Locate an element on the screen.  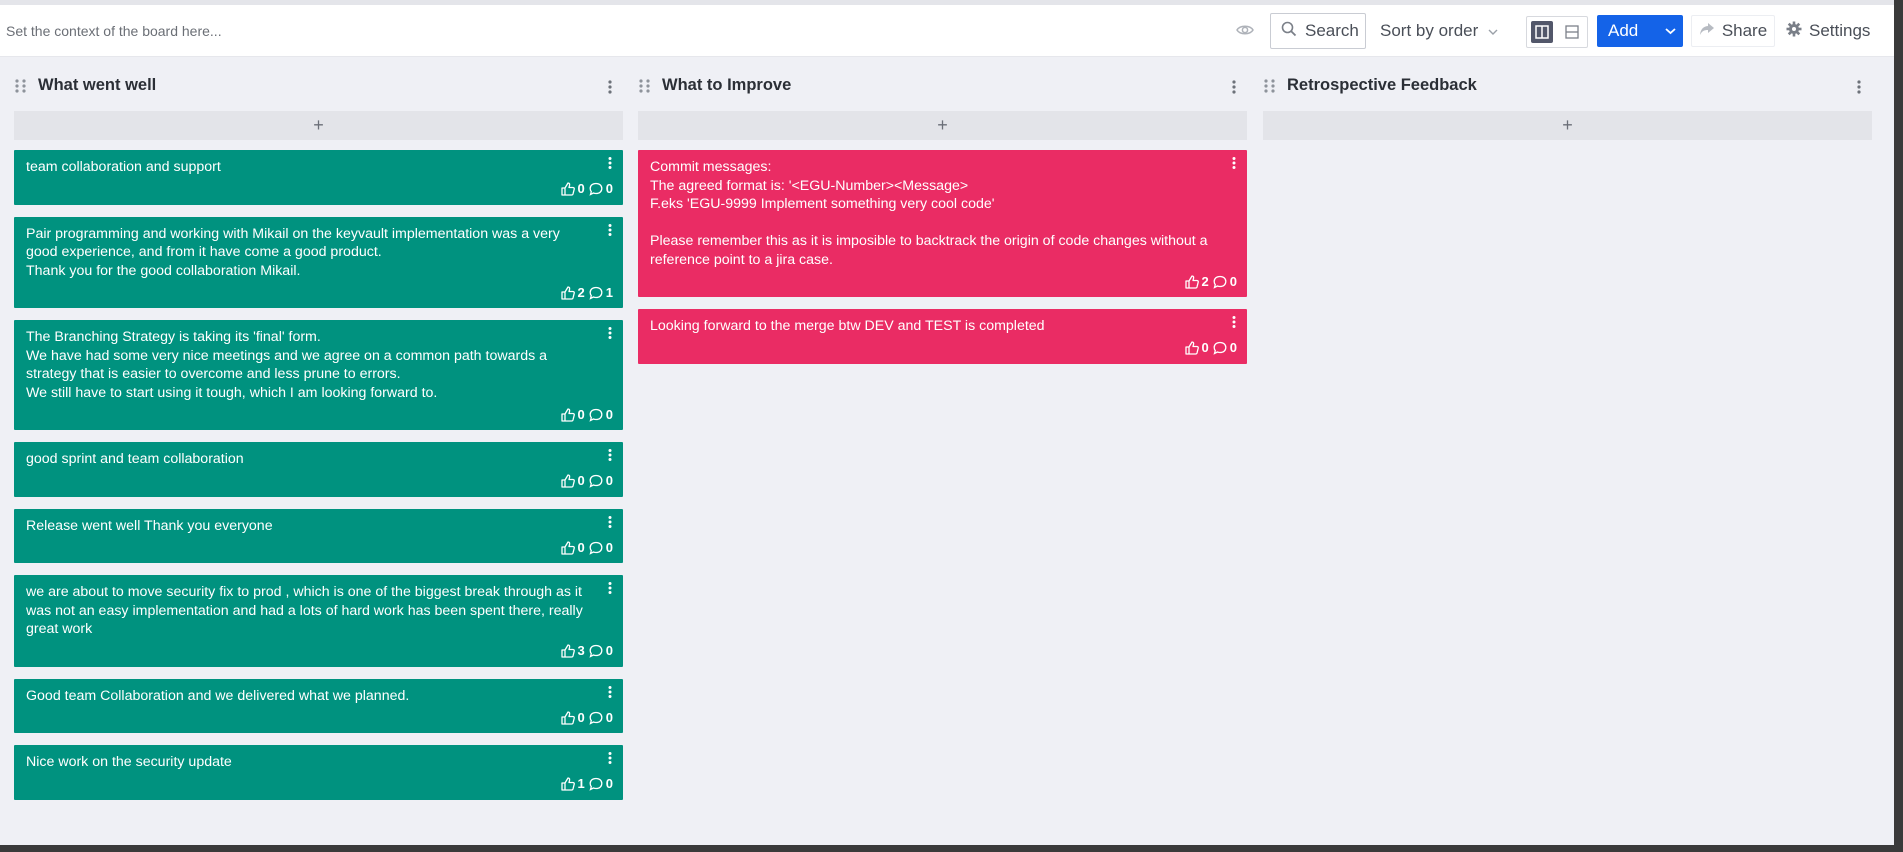
search-button: Search is located at coordinates (1318, 31).